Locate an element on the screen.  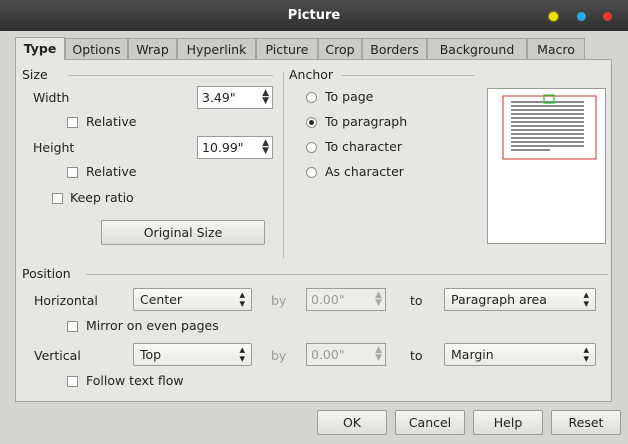
to-paragraph-radio is located at coordinates (311, 122).